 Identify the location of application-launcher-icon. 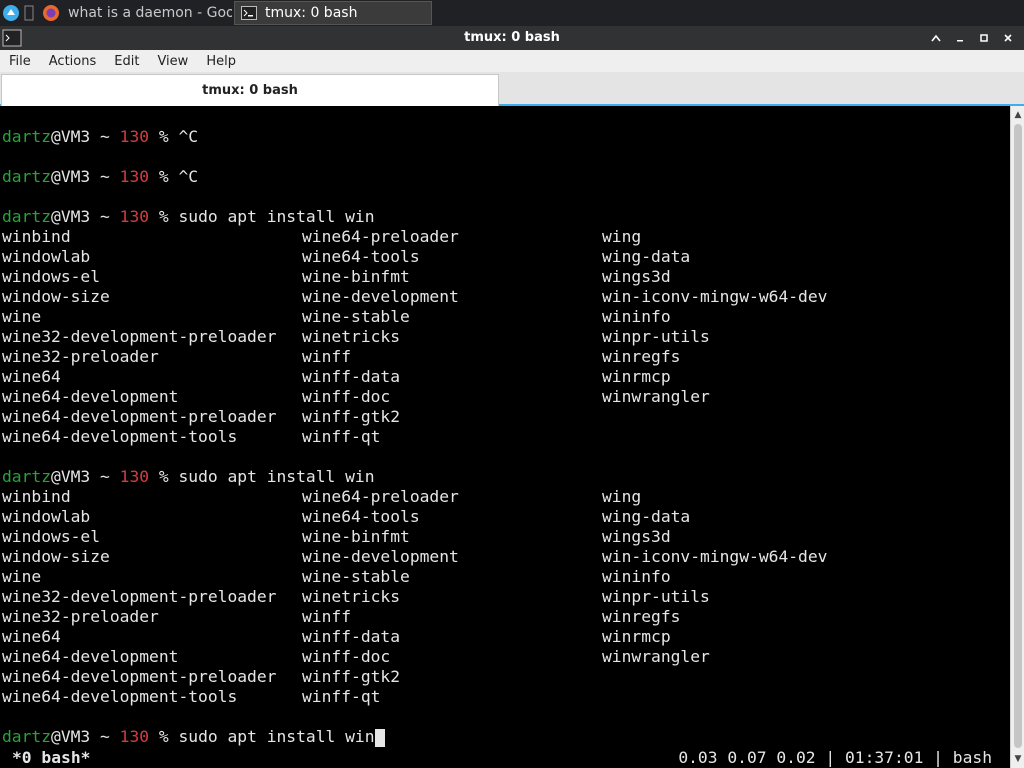
(11, 13).